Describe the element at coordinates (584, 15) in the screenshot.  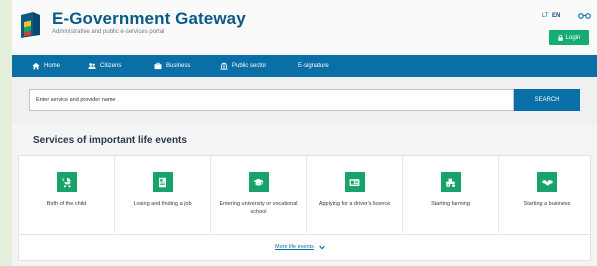
I see `glasses-icon` at that location.